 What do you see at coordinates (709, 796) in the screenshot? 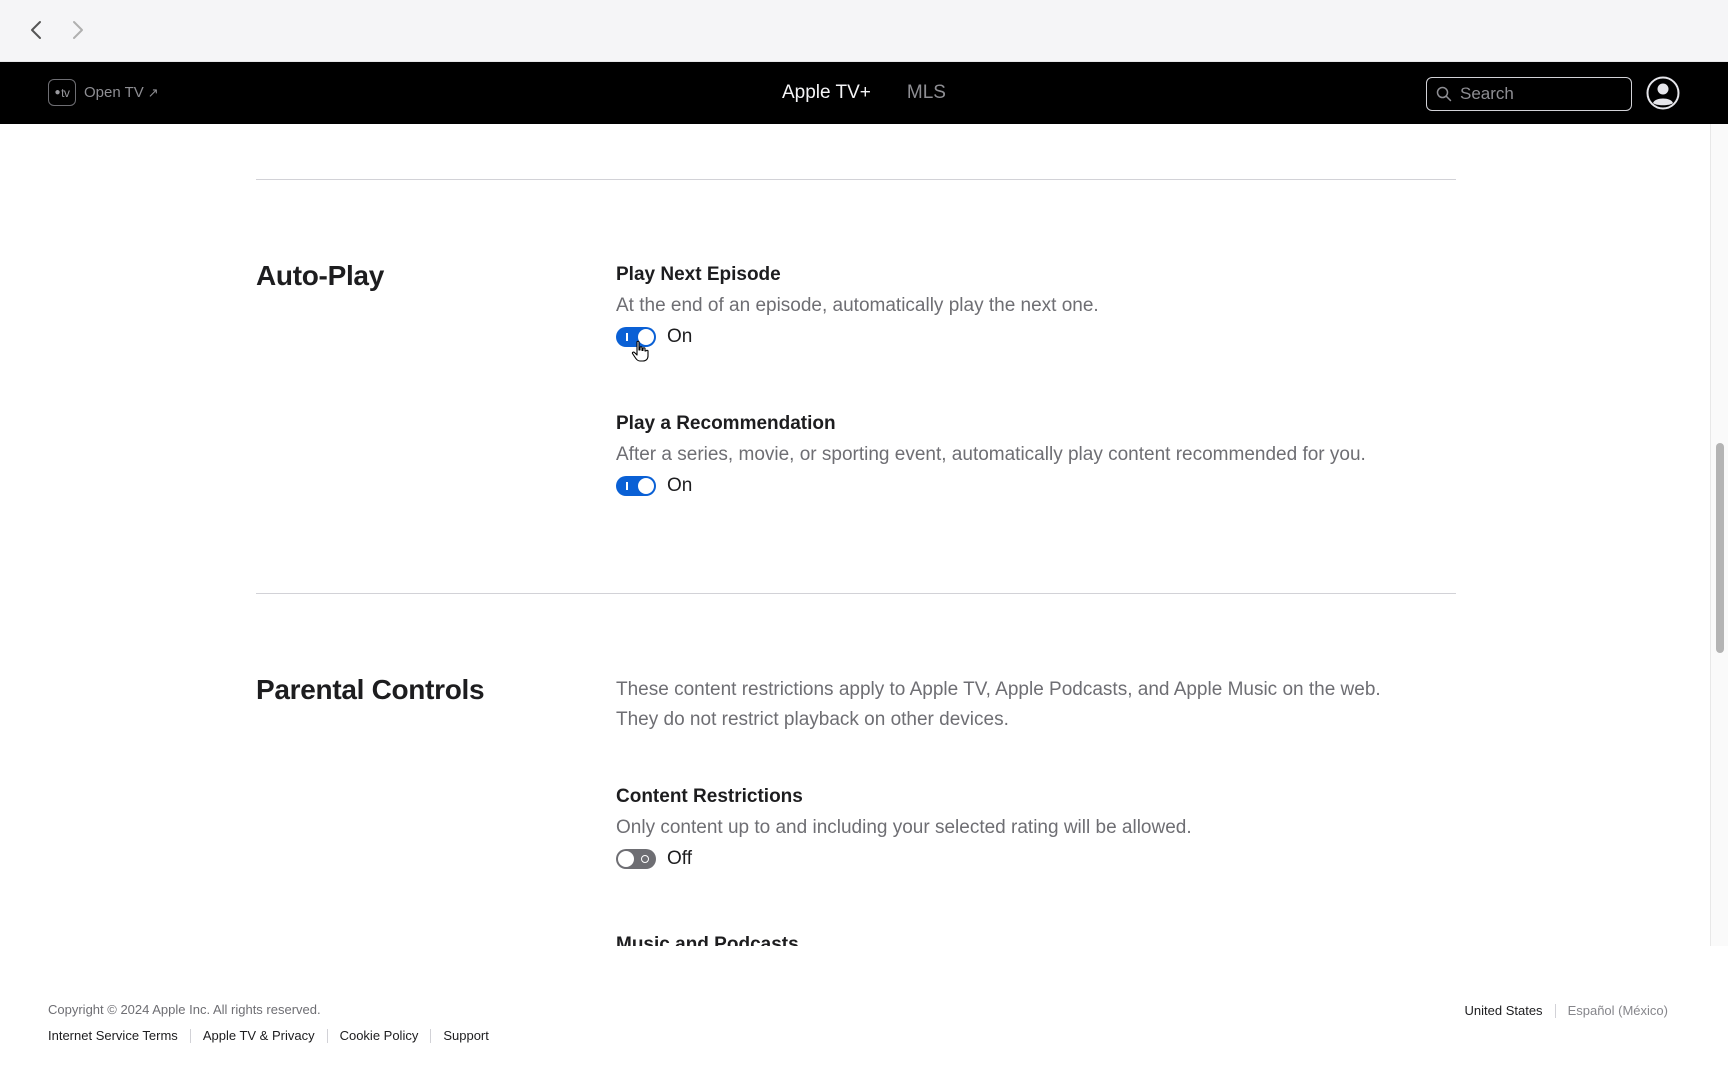
I see `content-restrictions-title: Content Restrictions` at bounding box center [709, 796].